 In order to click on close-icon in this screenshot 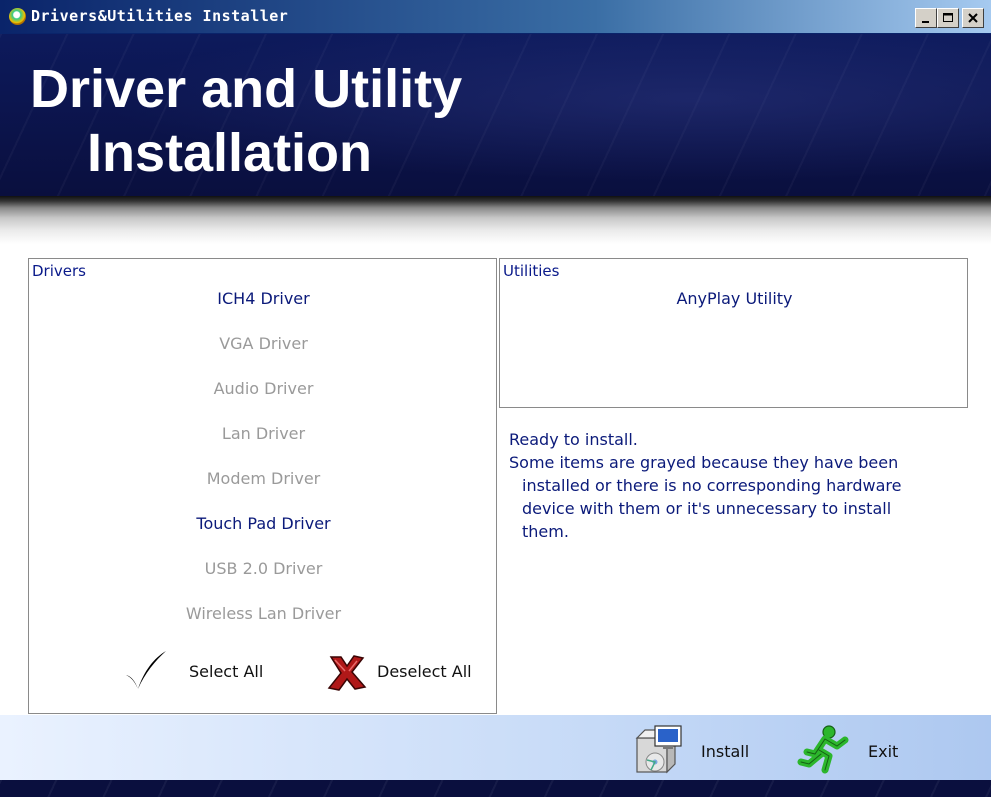, I will do `click(973, 18)`.